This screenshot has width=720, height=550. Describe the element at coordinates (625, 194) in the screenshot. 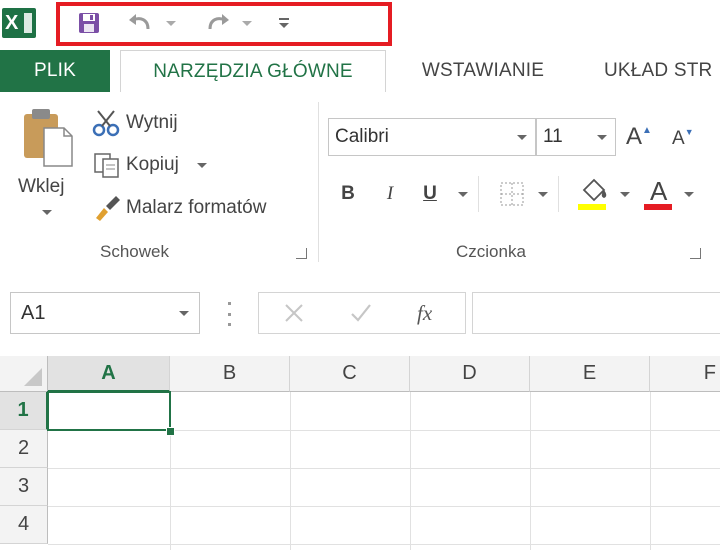

I see `fill-color-dropdown-icon` at that location.